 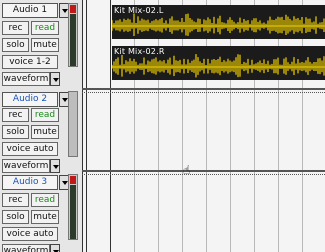 I want to click on track-name-audio-2: Audio 2, so click(x=30, y=99).